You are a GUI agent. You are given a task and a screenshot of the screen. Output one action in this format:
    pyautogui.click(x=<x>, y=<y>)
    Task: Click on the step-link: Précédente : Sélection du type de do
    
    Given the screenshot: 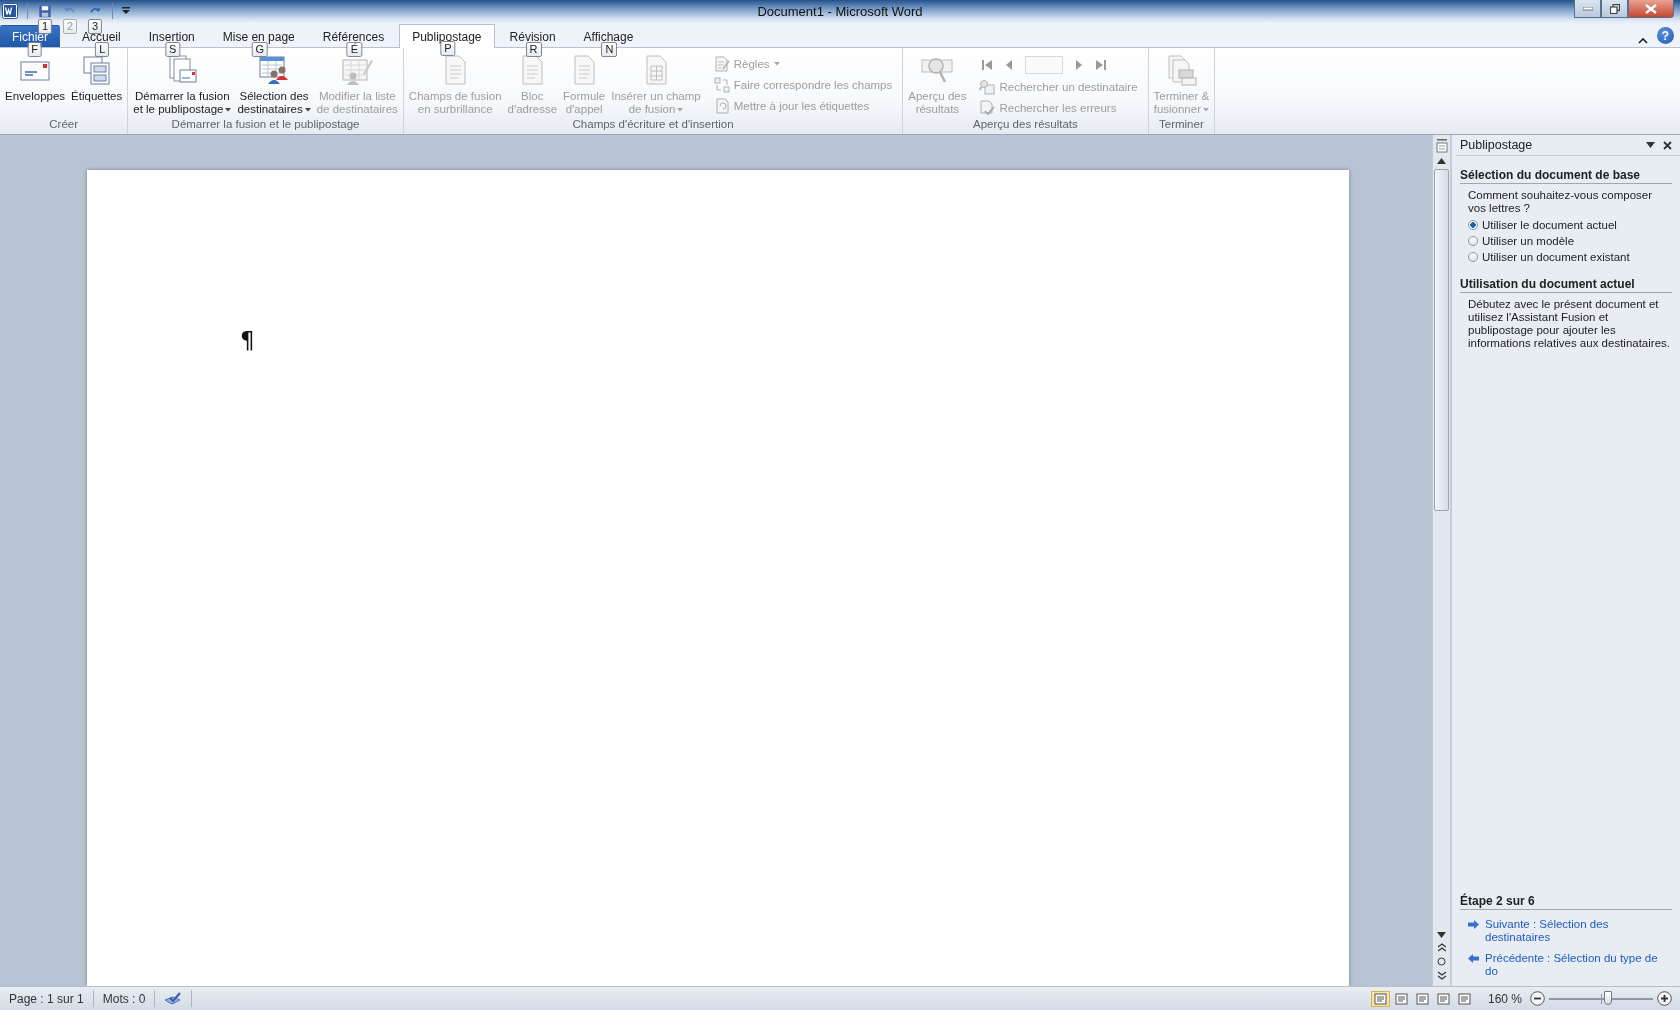 What is the action you would take?
    pyautogui.click(x=1570, y=965)
    